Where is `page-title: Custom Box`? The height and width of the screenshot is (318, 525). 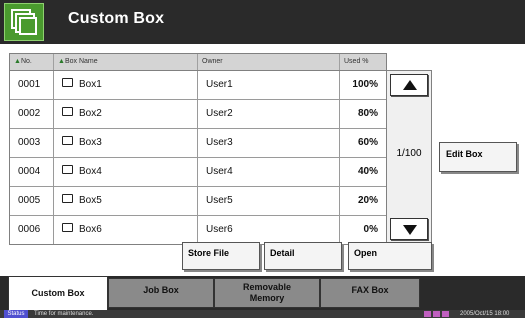 page-title: Custom Box is located at coordinates (116, 18).